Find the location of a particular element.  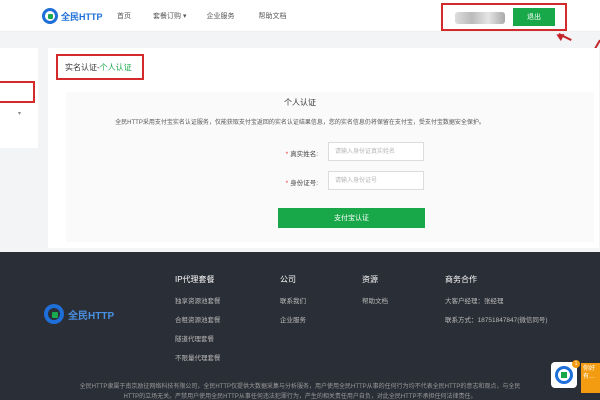

footer-link: 联系我们 is located at coordinates (293, 300).